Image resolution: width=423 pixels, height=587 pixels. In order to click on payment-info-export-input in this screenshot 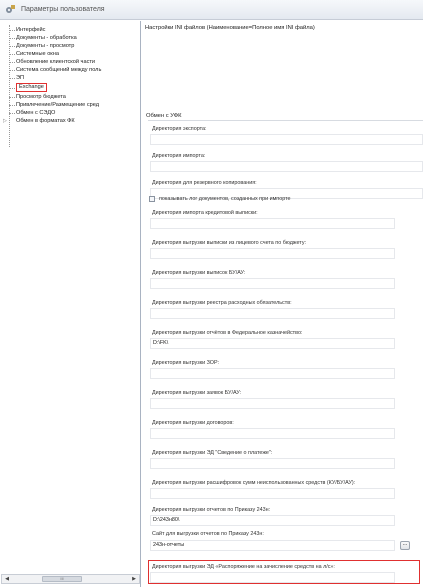, I will do `click(272, 463)`.